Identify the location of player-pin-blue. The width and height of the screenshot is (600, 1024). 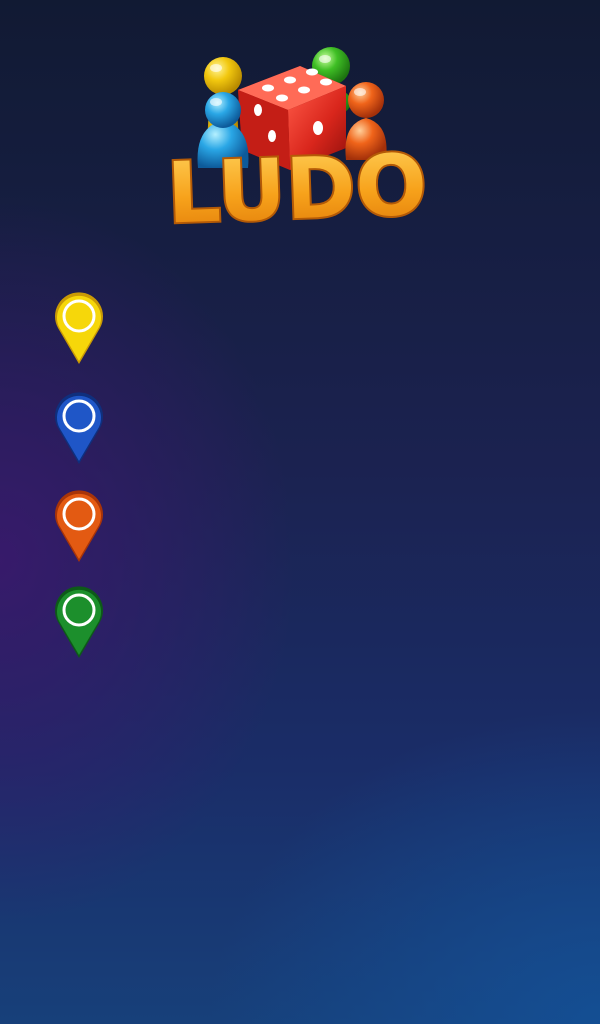
(79, 429).